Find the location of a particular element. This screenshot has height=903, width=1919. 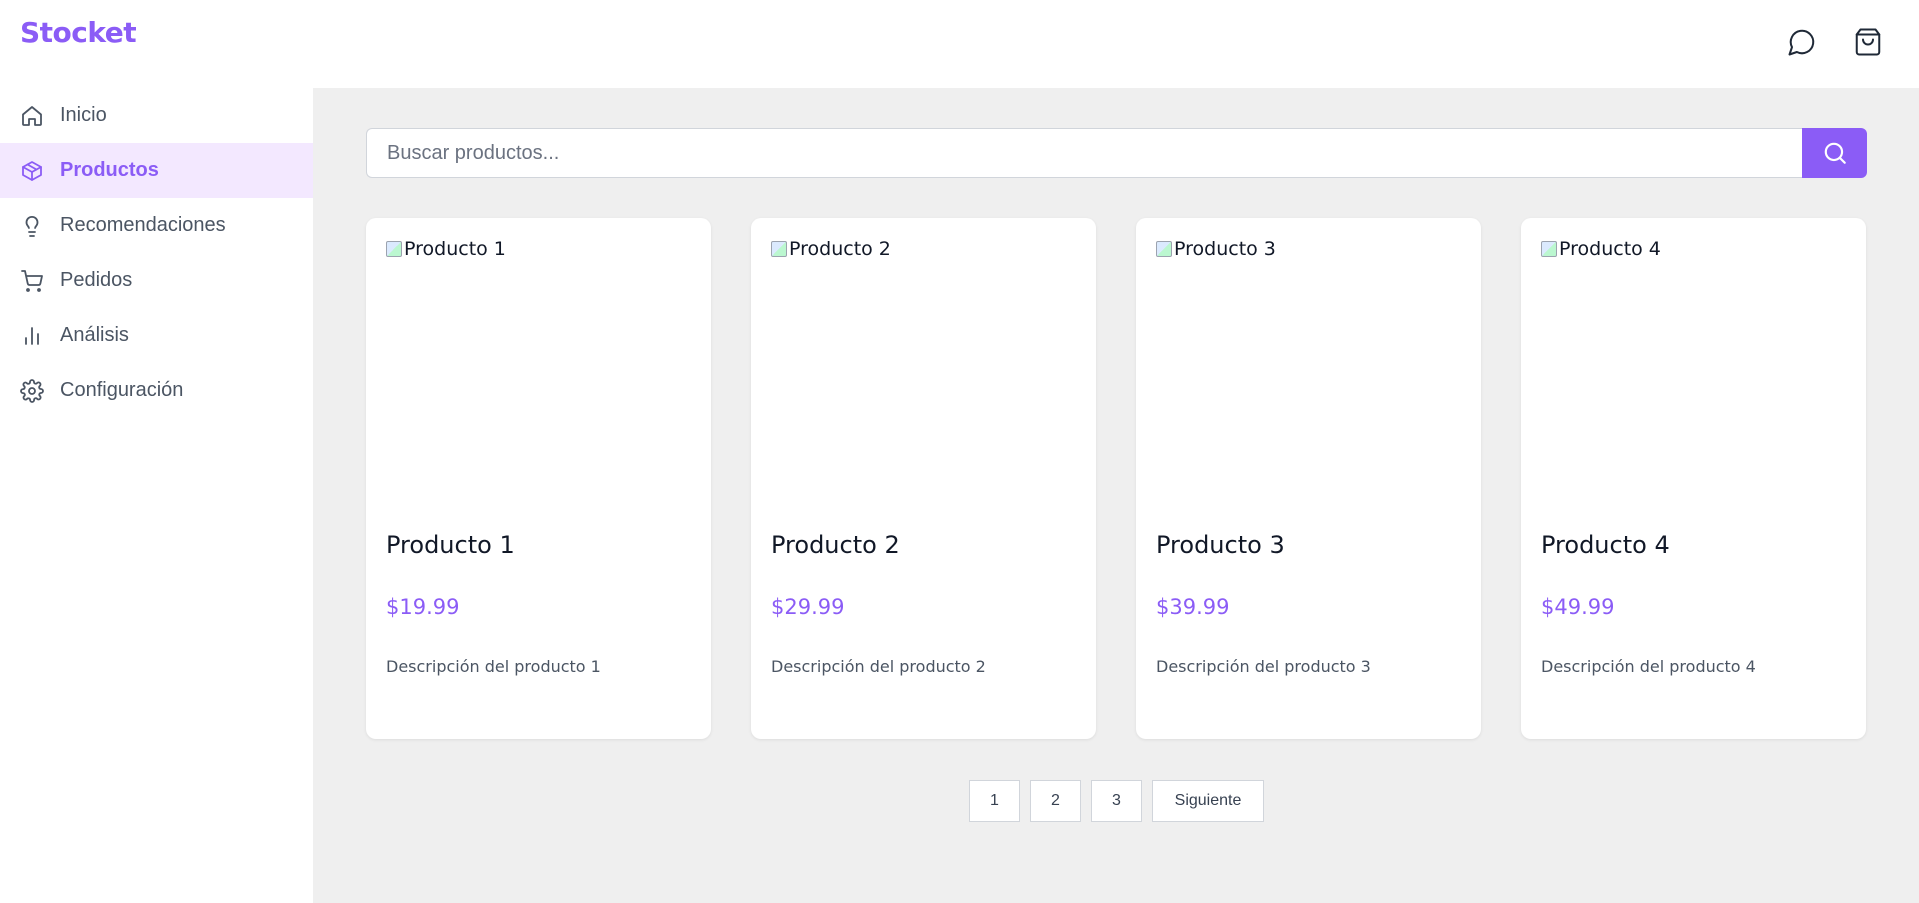

gear-icon is located at coordinates (32, 390).